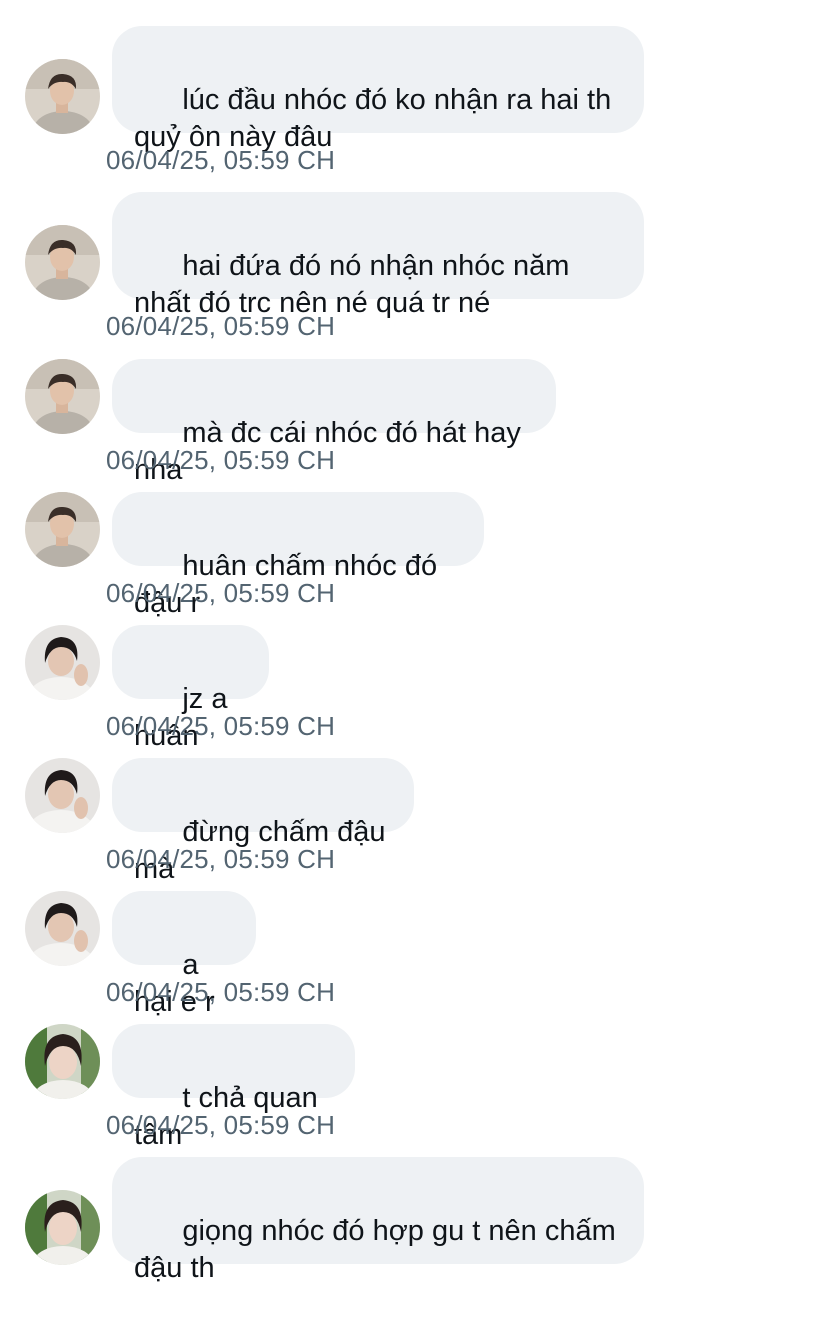  Describe the element at coordinates (190, 688) in the screenshot. I see `message-bubble: jz a huân` at that location.